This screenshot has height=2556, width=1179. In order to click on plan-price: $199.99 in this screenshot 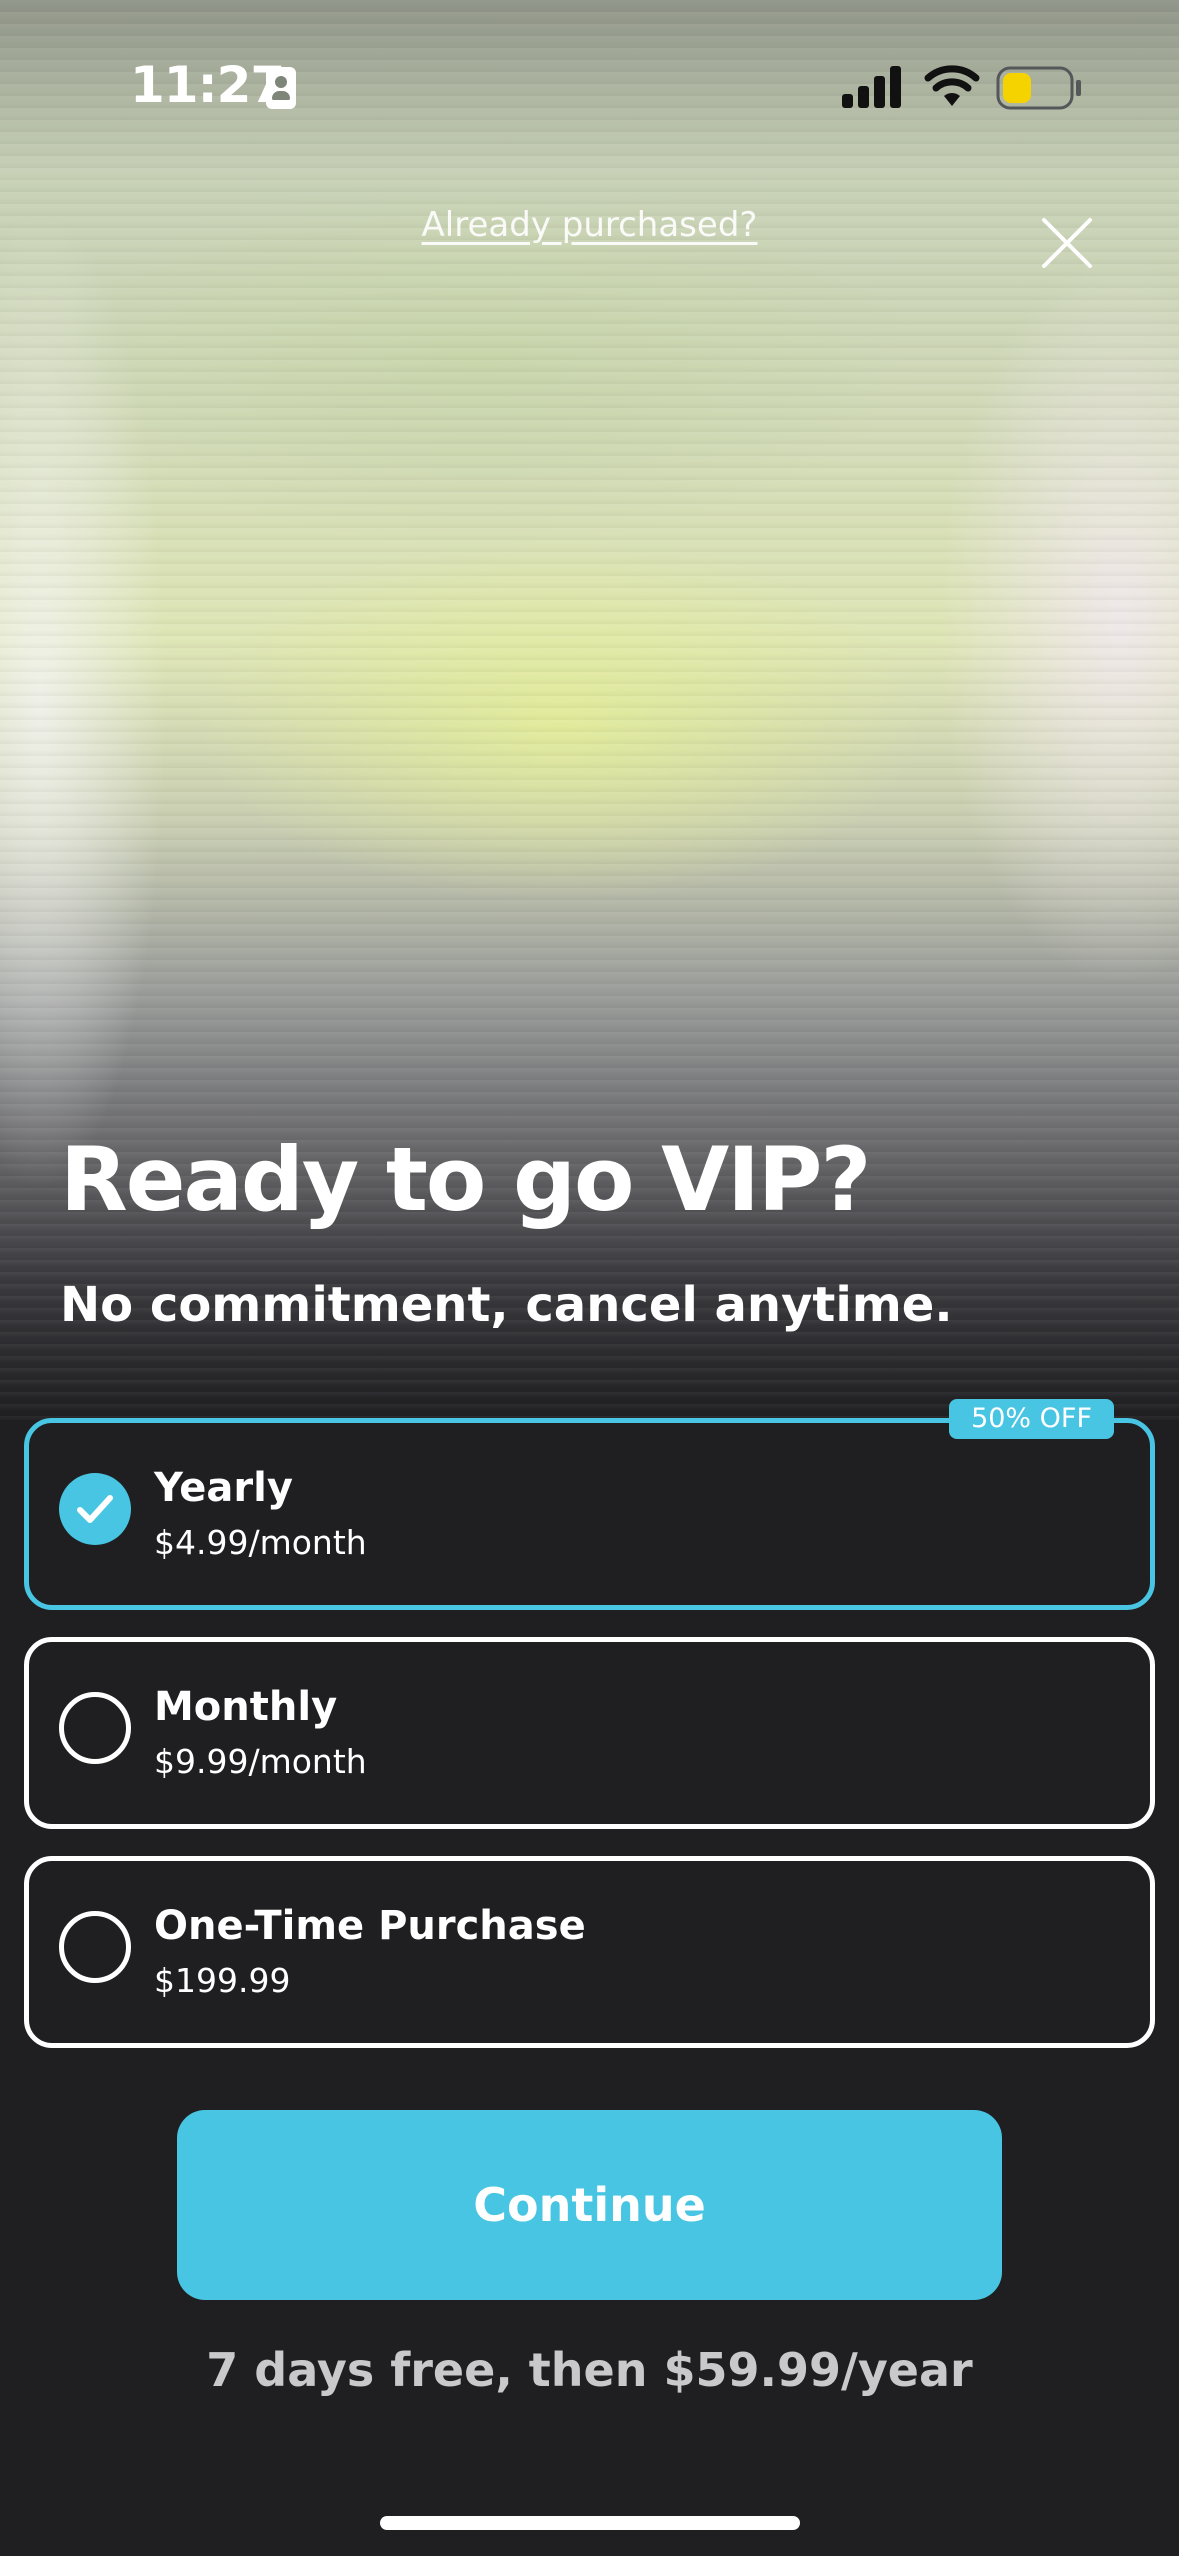, I will do `click(222, 1980)`.